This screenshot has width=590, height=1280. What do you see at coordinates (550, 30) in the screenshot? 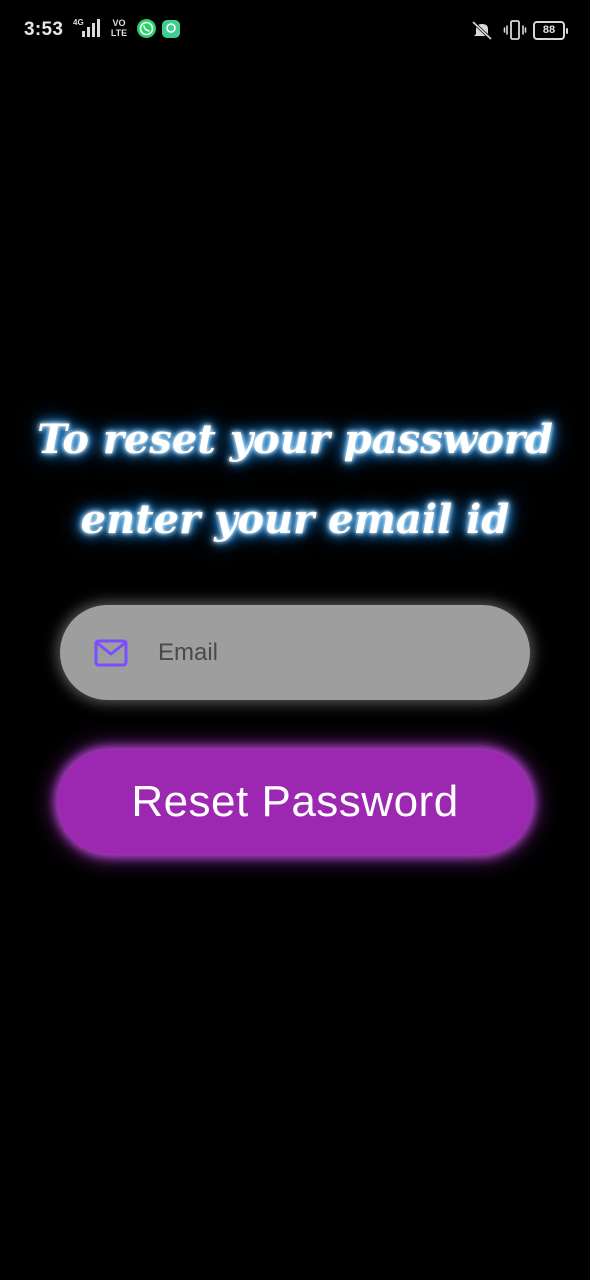
I see `battery-indicator: 88` at bounding box center [550, 30].